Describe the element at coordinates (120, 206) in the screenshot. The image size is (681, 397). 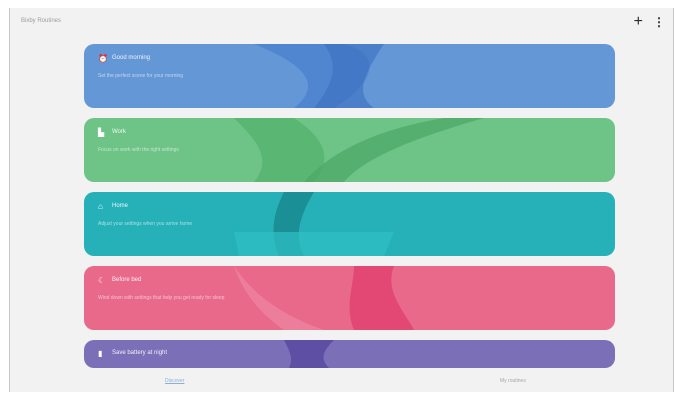
I see `routine-name: Home` at that location.